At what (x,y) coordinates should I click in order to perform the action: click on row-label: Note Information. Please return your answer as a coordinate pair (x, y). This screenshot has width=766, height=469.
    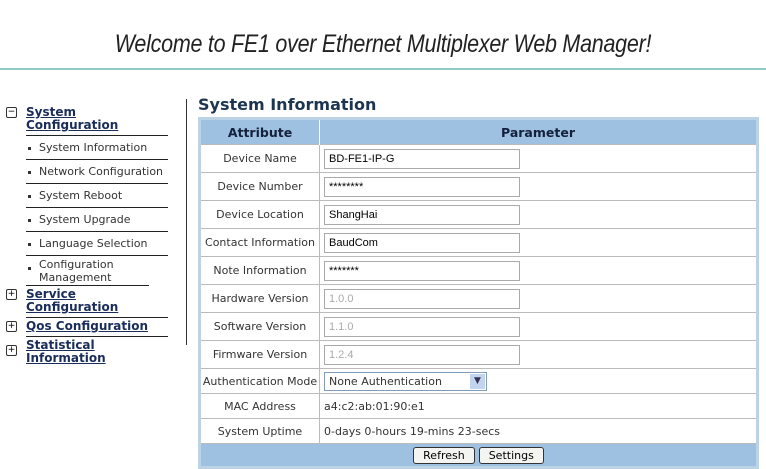
    Looking at the image, I should click on (259, 270).